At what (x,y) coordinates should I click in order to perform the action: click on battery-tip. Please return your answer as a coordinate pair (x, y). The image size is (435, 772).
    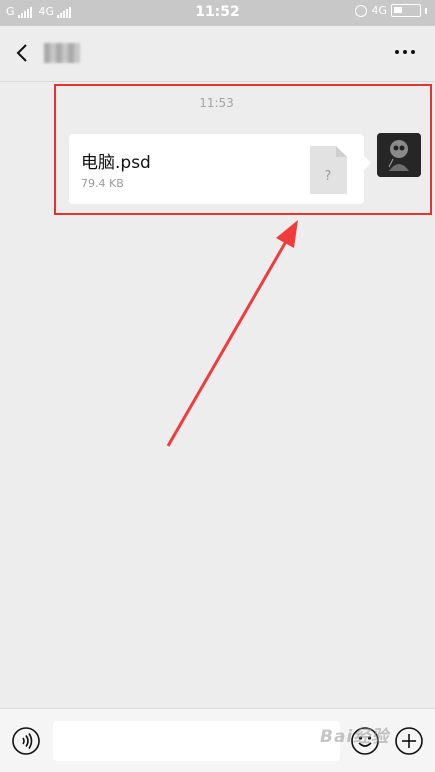
    Looking at the image, I should click on (426, 10).